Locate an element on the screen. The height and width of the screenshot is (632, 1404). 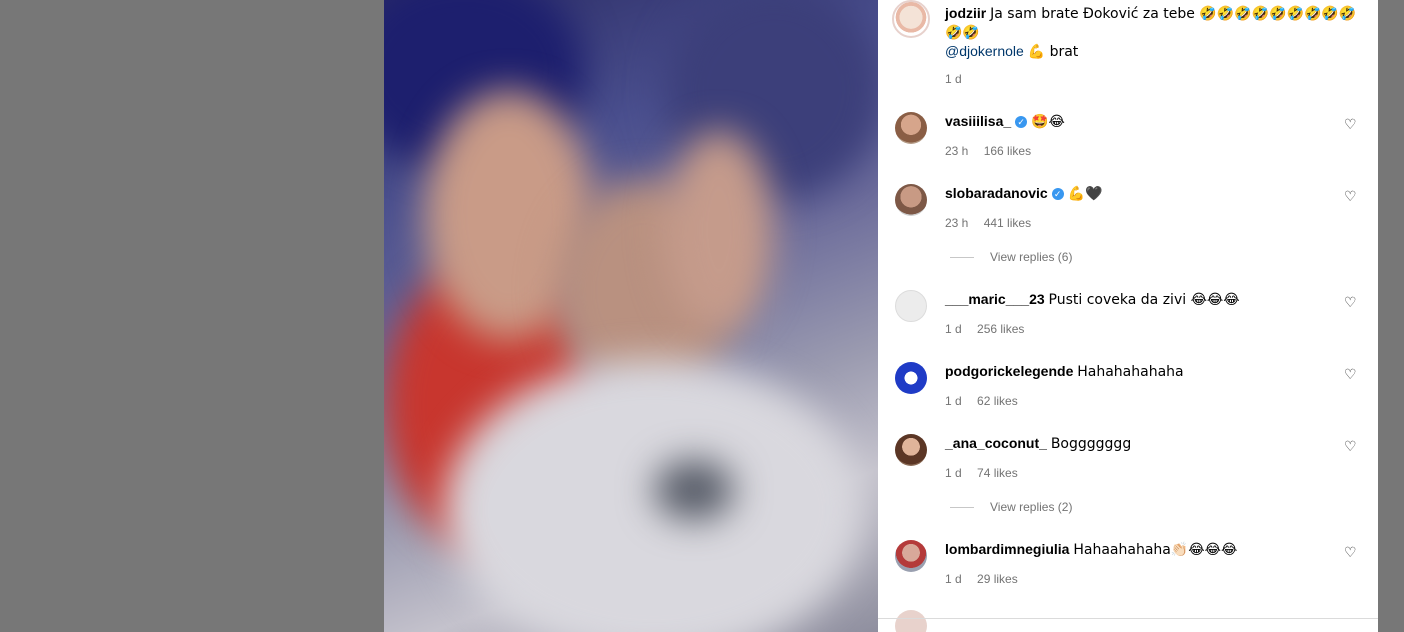
caption-mention: @djokernole is located at coordinates (984, 51).